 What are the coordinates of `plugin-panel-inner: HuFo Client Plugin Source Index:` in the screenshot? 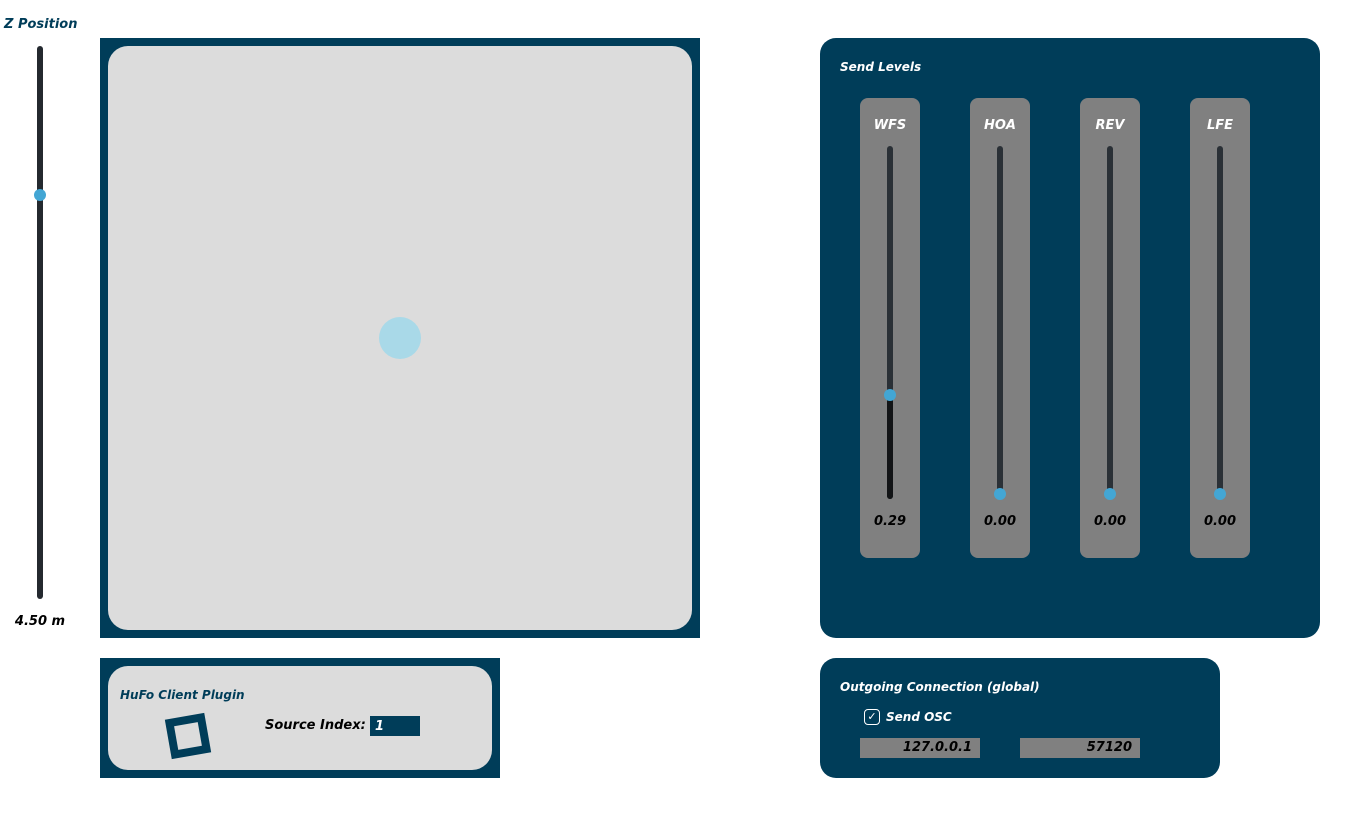 It's located at (300, 718).